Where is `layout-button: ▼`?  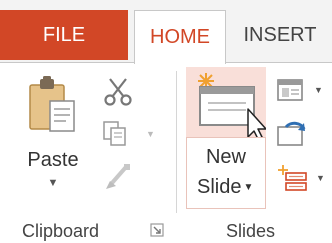 layout-button: ▼ is located at coordinates (302, 91).